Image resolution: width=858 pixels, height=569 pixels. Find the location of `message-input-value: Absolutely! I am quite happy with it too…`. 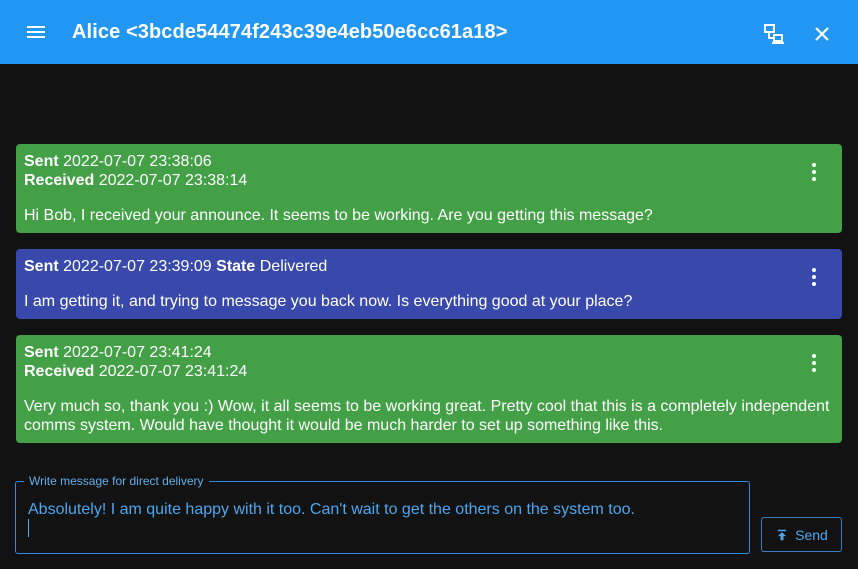

message-input-value: Absolutely! I am quite happy with it too… is located at coordinates (331, 509).